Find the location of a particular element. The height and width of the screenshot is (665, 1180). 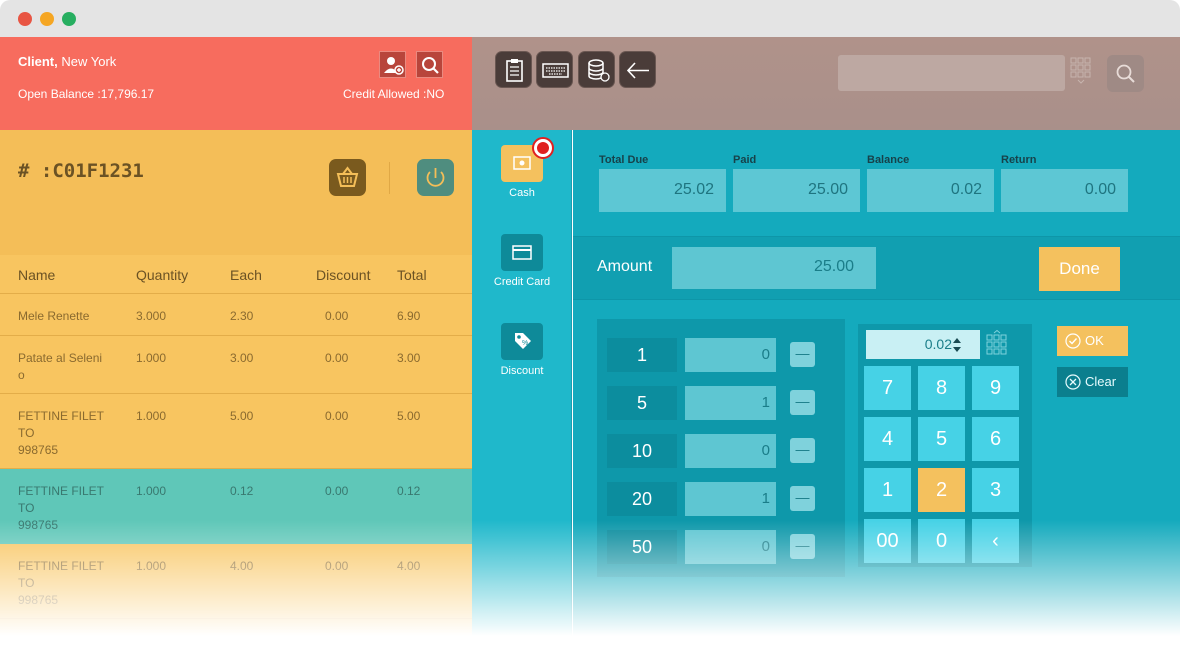

paid-field: 25.00 is located at coordinates (796, 190).